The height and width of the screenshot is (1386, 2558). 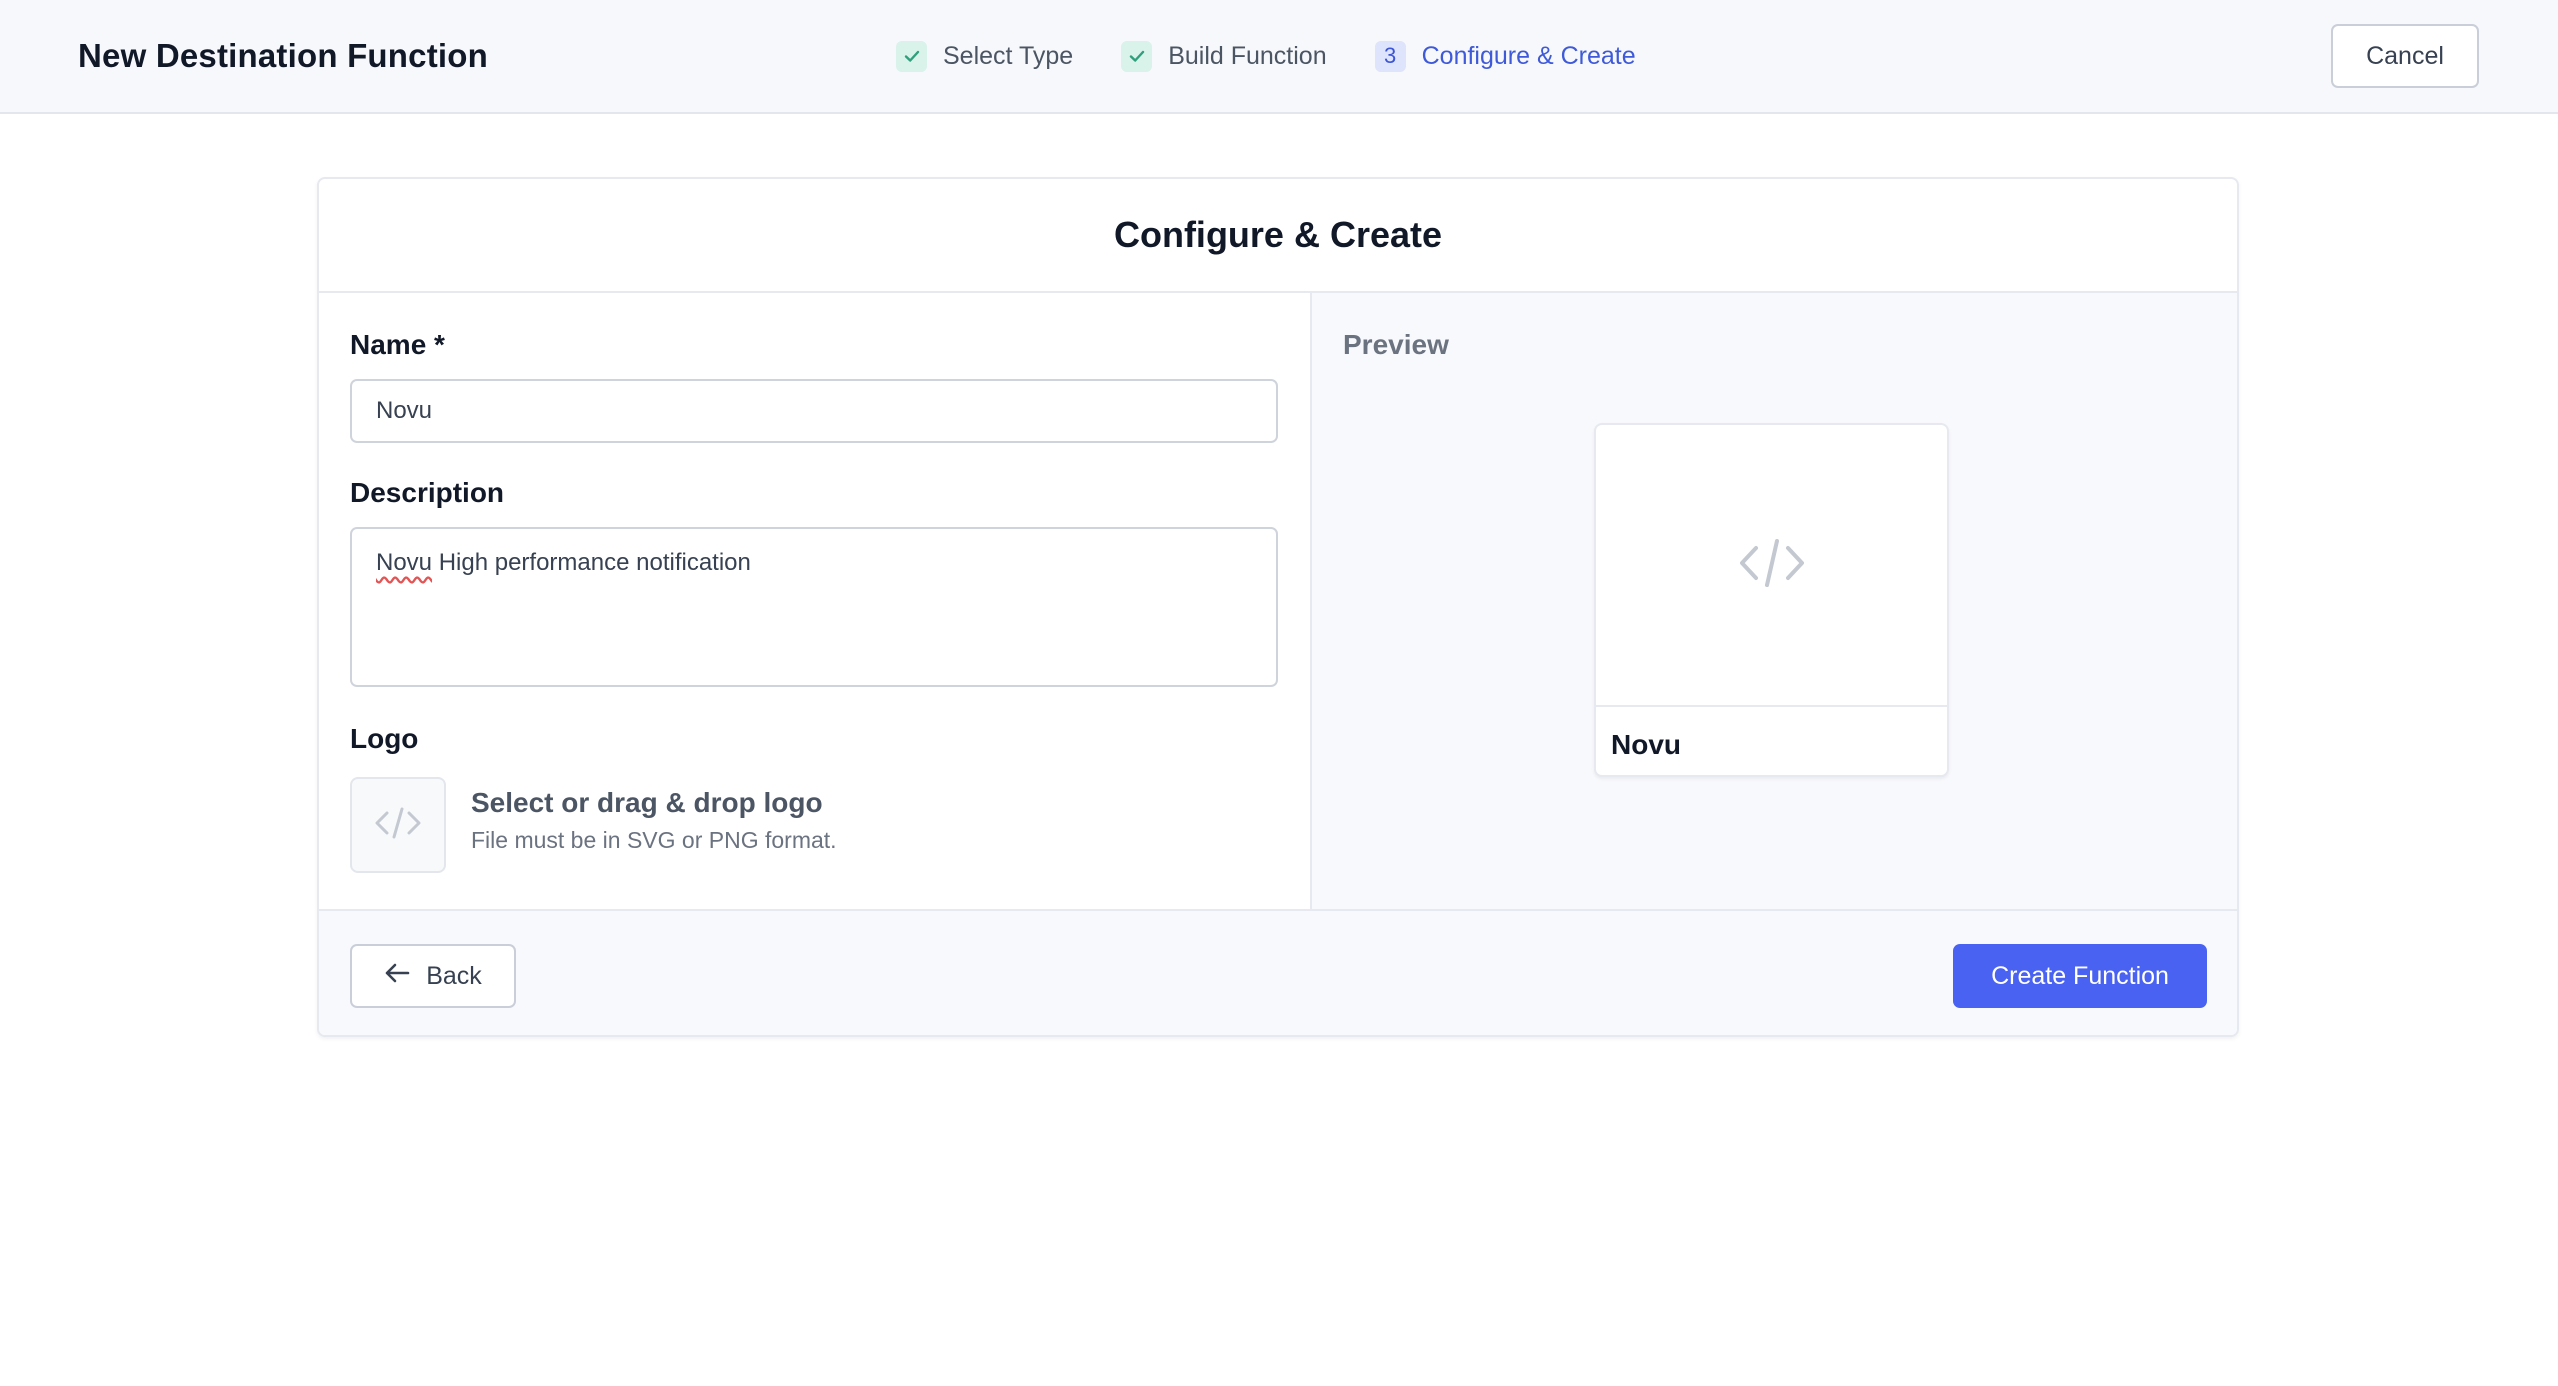 I want to click on step-build-function: Build Function, so click(x=1224, y=56).